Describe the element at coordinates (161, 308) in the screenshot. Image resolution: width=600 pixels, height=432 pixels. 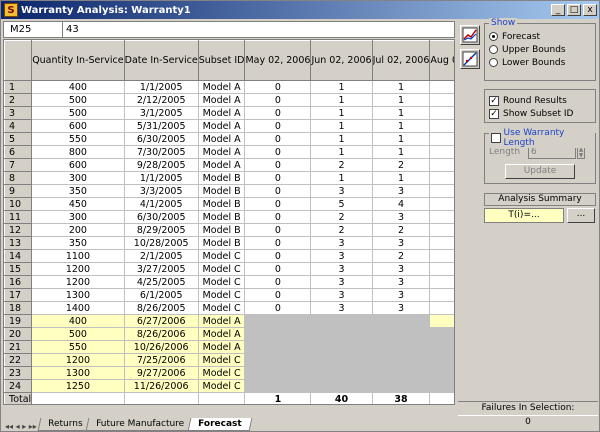
I see `date-cell: 8/26/2005` at that location.